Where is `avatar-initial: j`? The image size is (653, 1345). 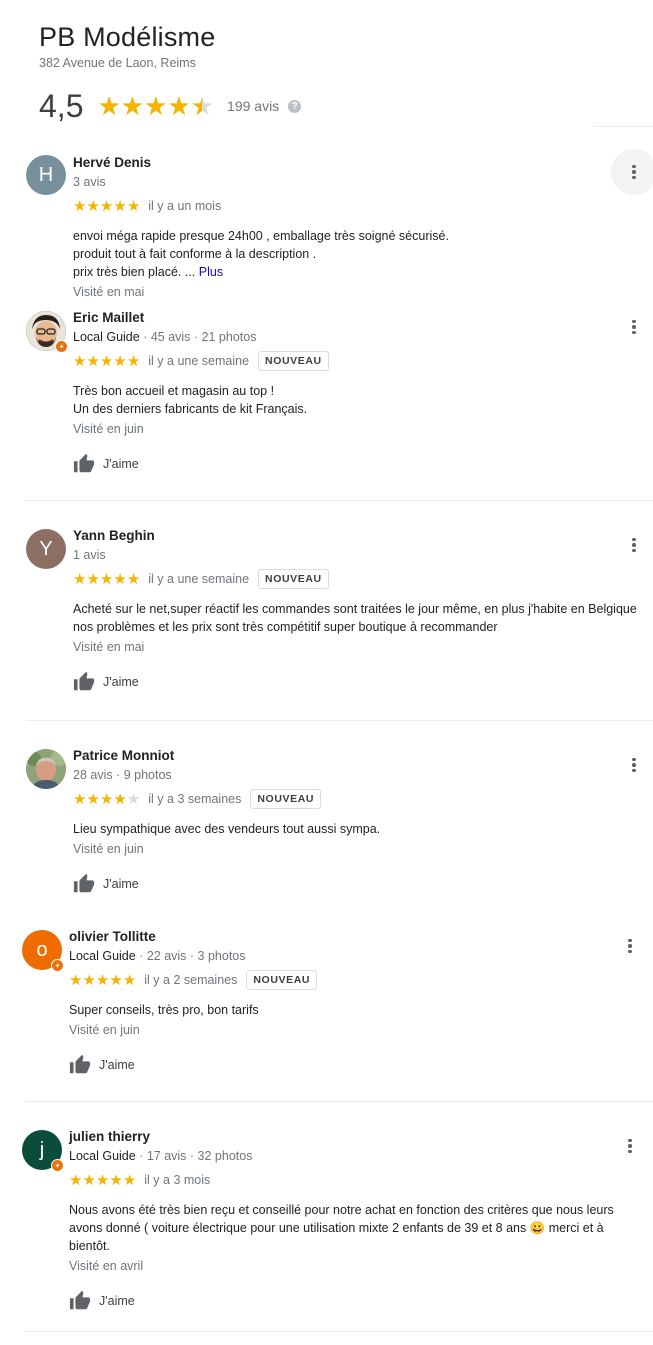
avatar-initial: j is located at coordinates (42, 1149).